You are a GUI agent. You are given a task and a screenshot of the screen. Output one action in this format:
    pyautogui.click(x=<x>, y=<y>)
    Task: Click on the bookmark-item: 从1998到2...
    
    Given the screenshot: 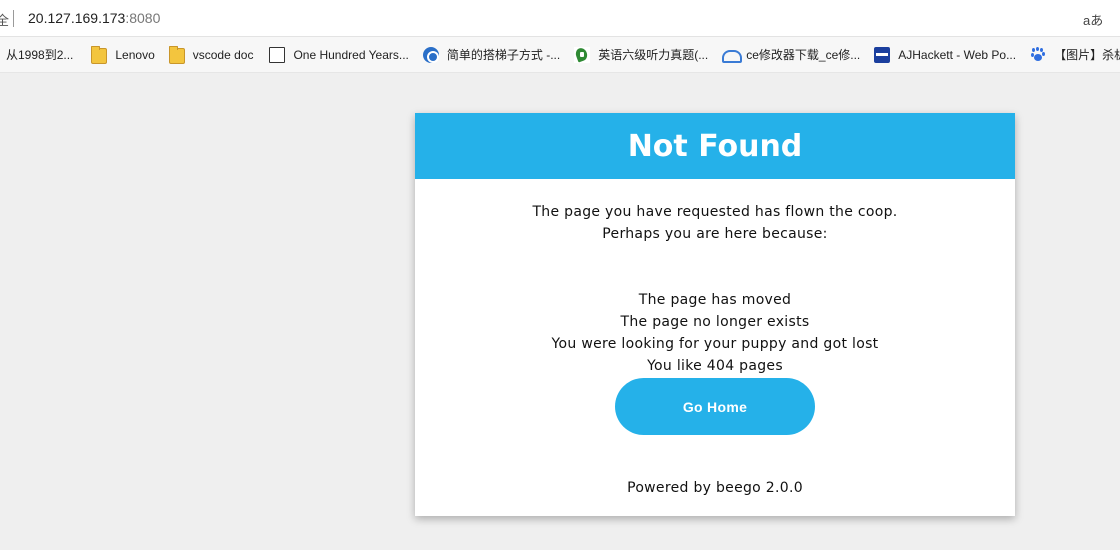 What is the action you would take?
    pyautogui.click(x=40, y=55)
    